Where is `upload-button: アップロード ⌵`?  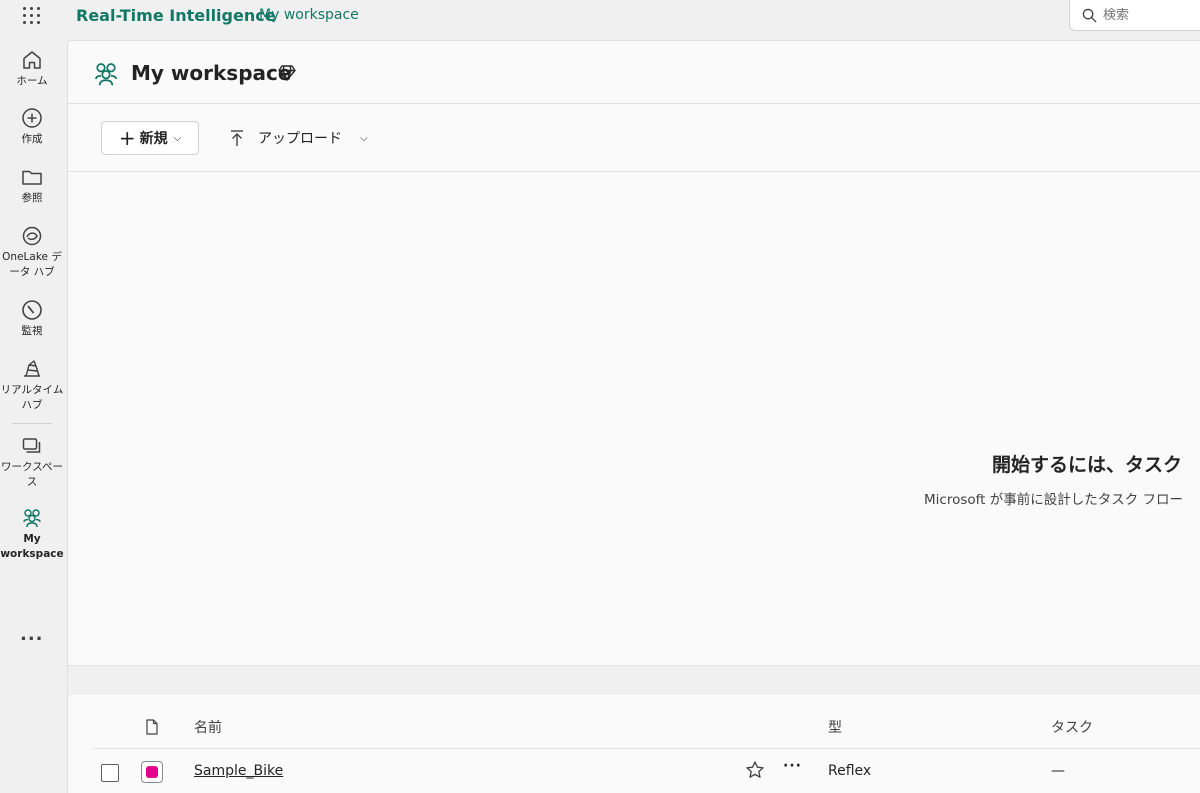 upload-button: アップロード ⌵ is located at coordinates (298, 138).